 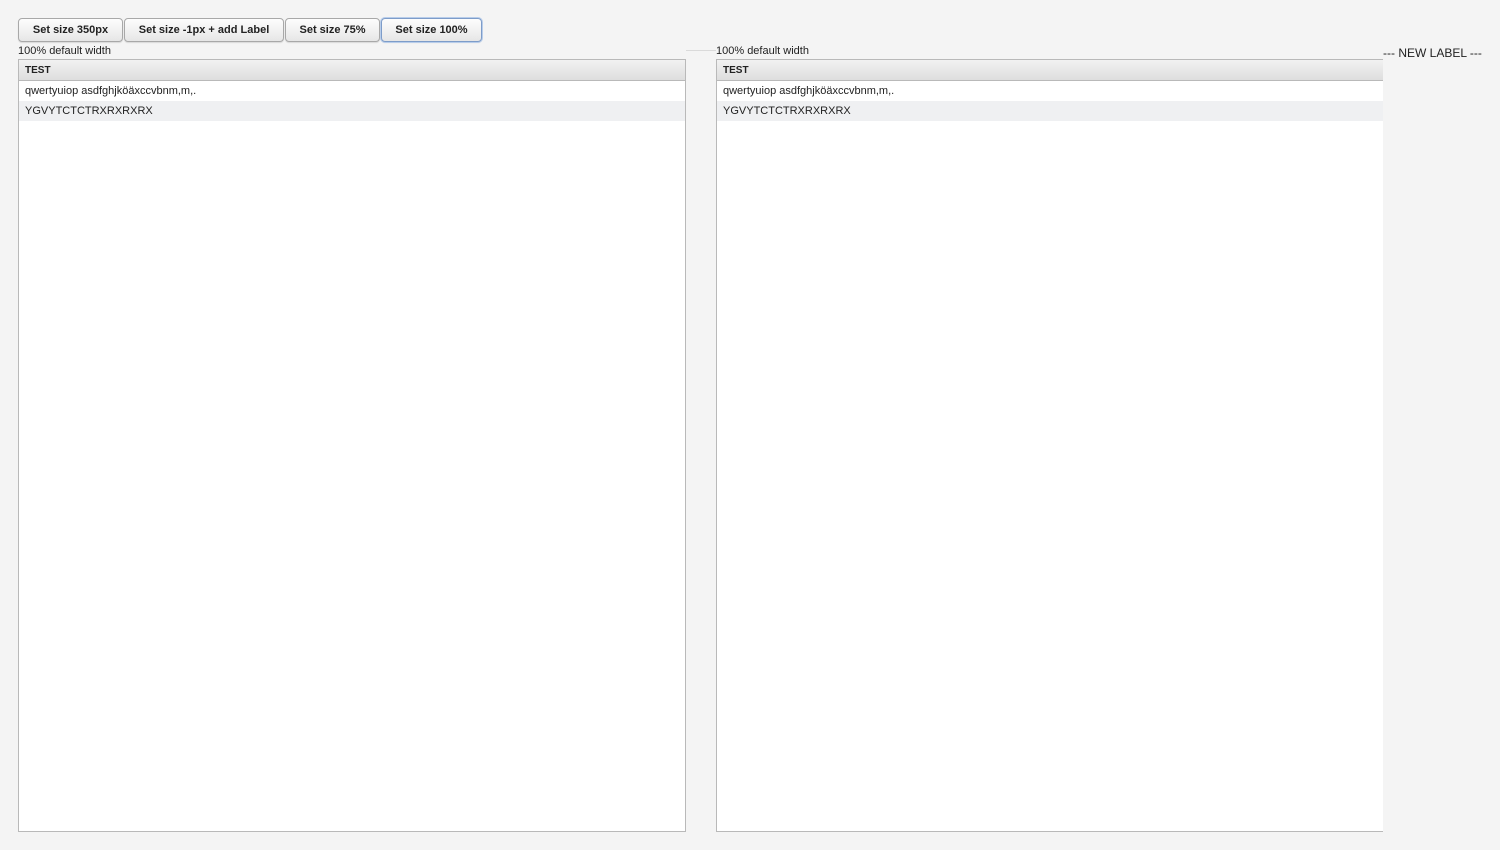 I want to click on right-table-header-test: TEST, so click(x=1050, y=70).